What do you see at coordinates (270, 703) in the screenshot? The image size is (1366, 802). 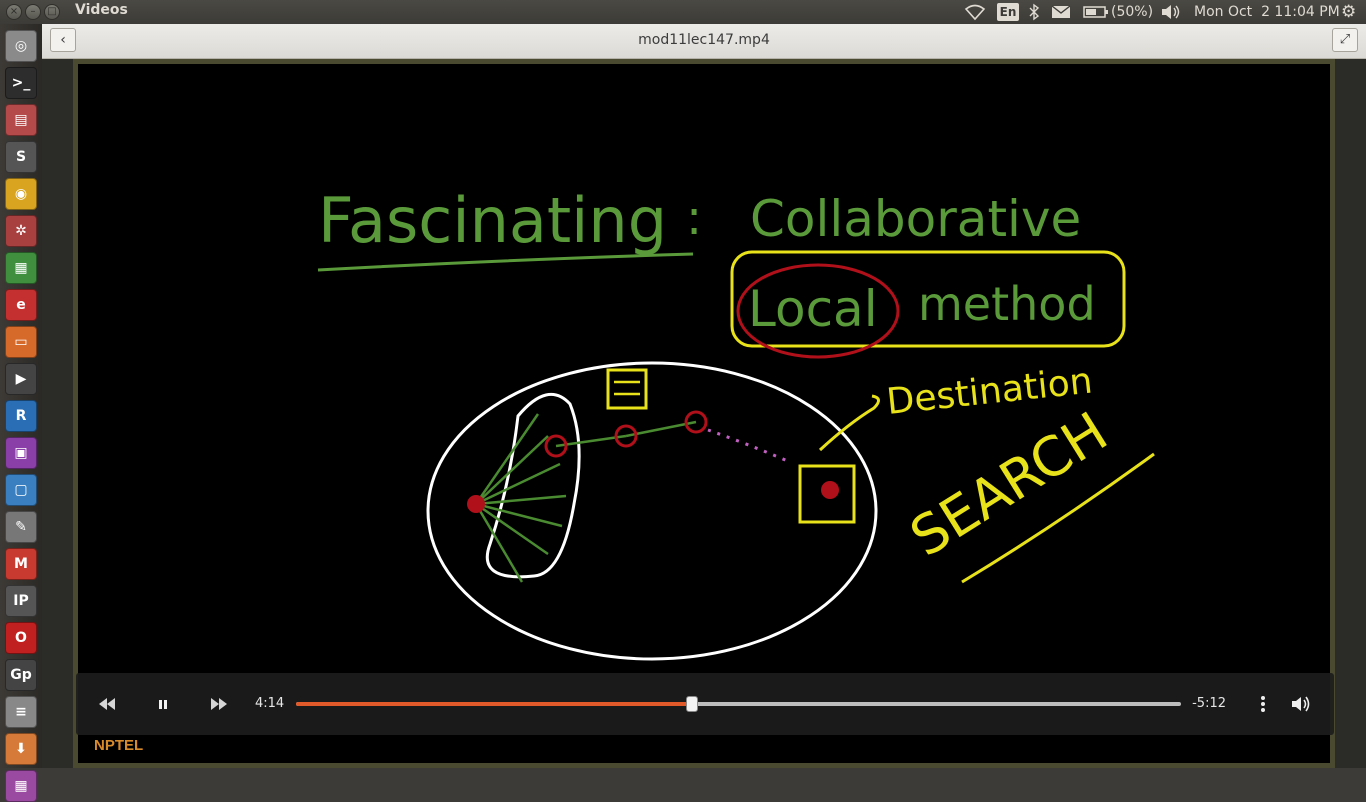 I see `time-elapsed: 4:14` at bounding box center [270, 703].